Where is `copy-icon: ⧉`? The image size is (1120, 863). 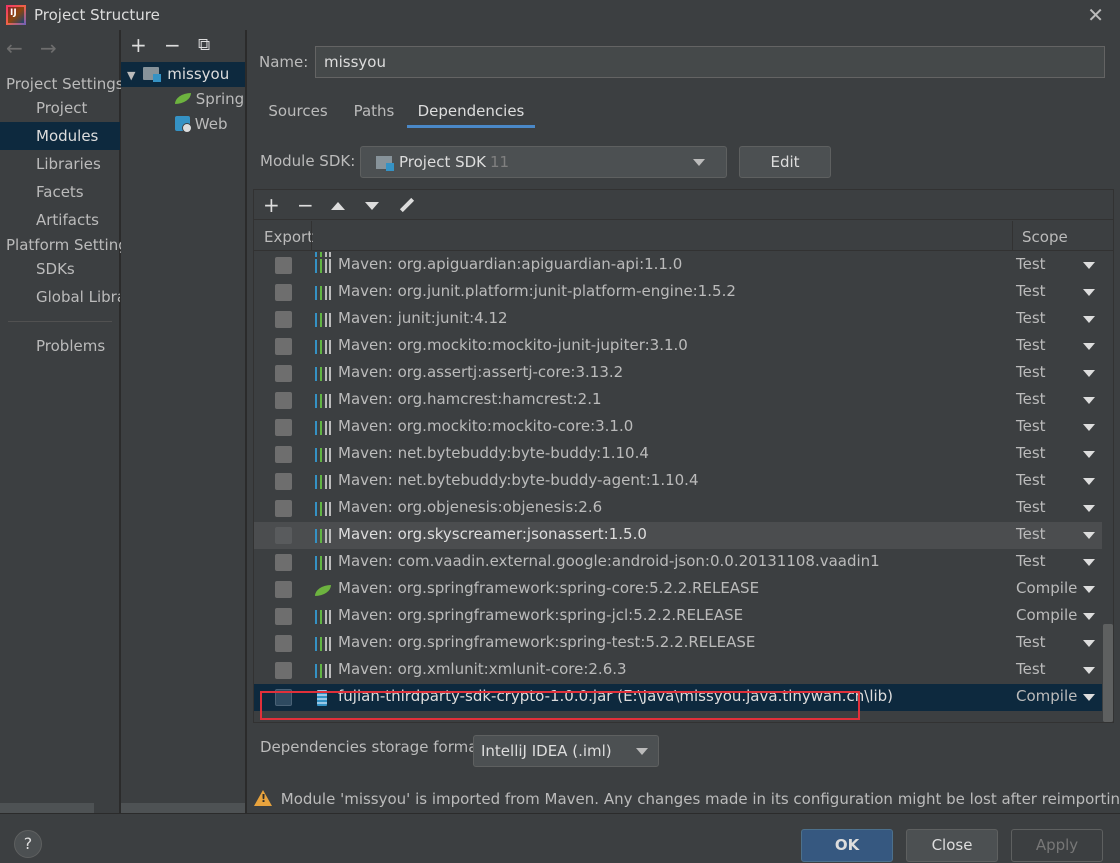 copy-icon: ⧉ is located at coordinates (204, 45).